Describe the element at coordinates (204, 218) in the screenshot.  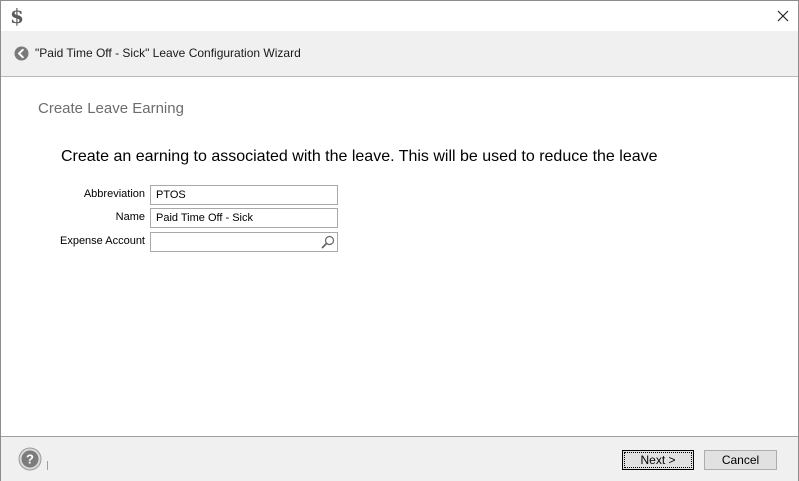
I see `name-value: Paid Time Off - Sick` at that location.